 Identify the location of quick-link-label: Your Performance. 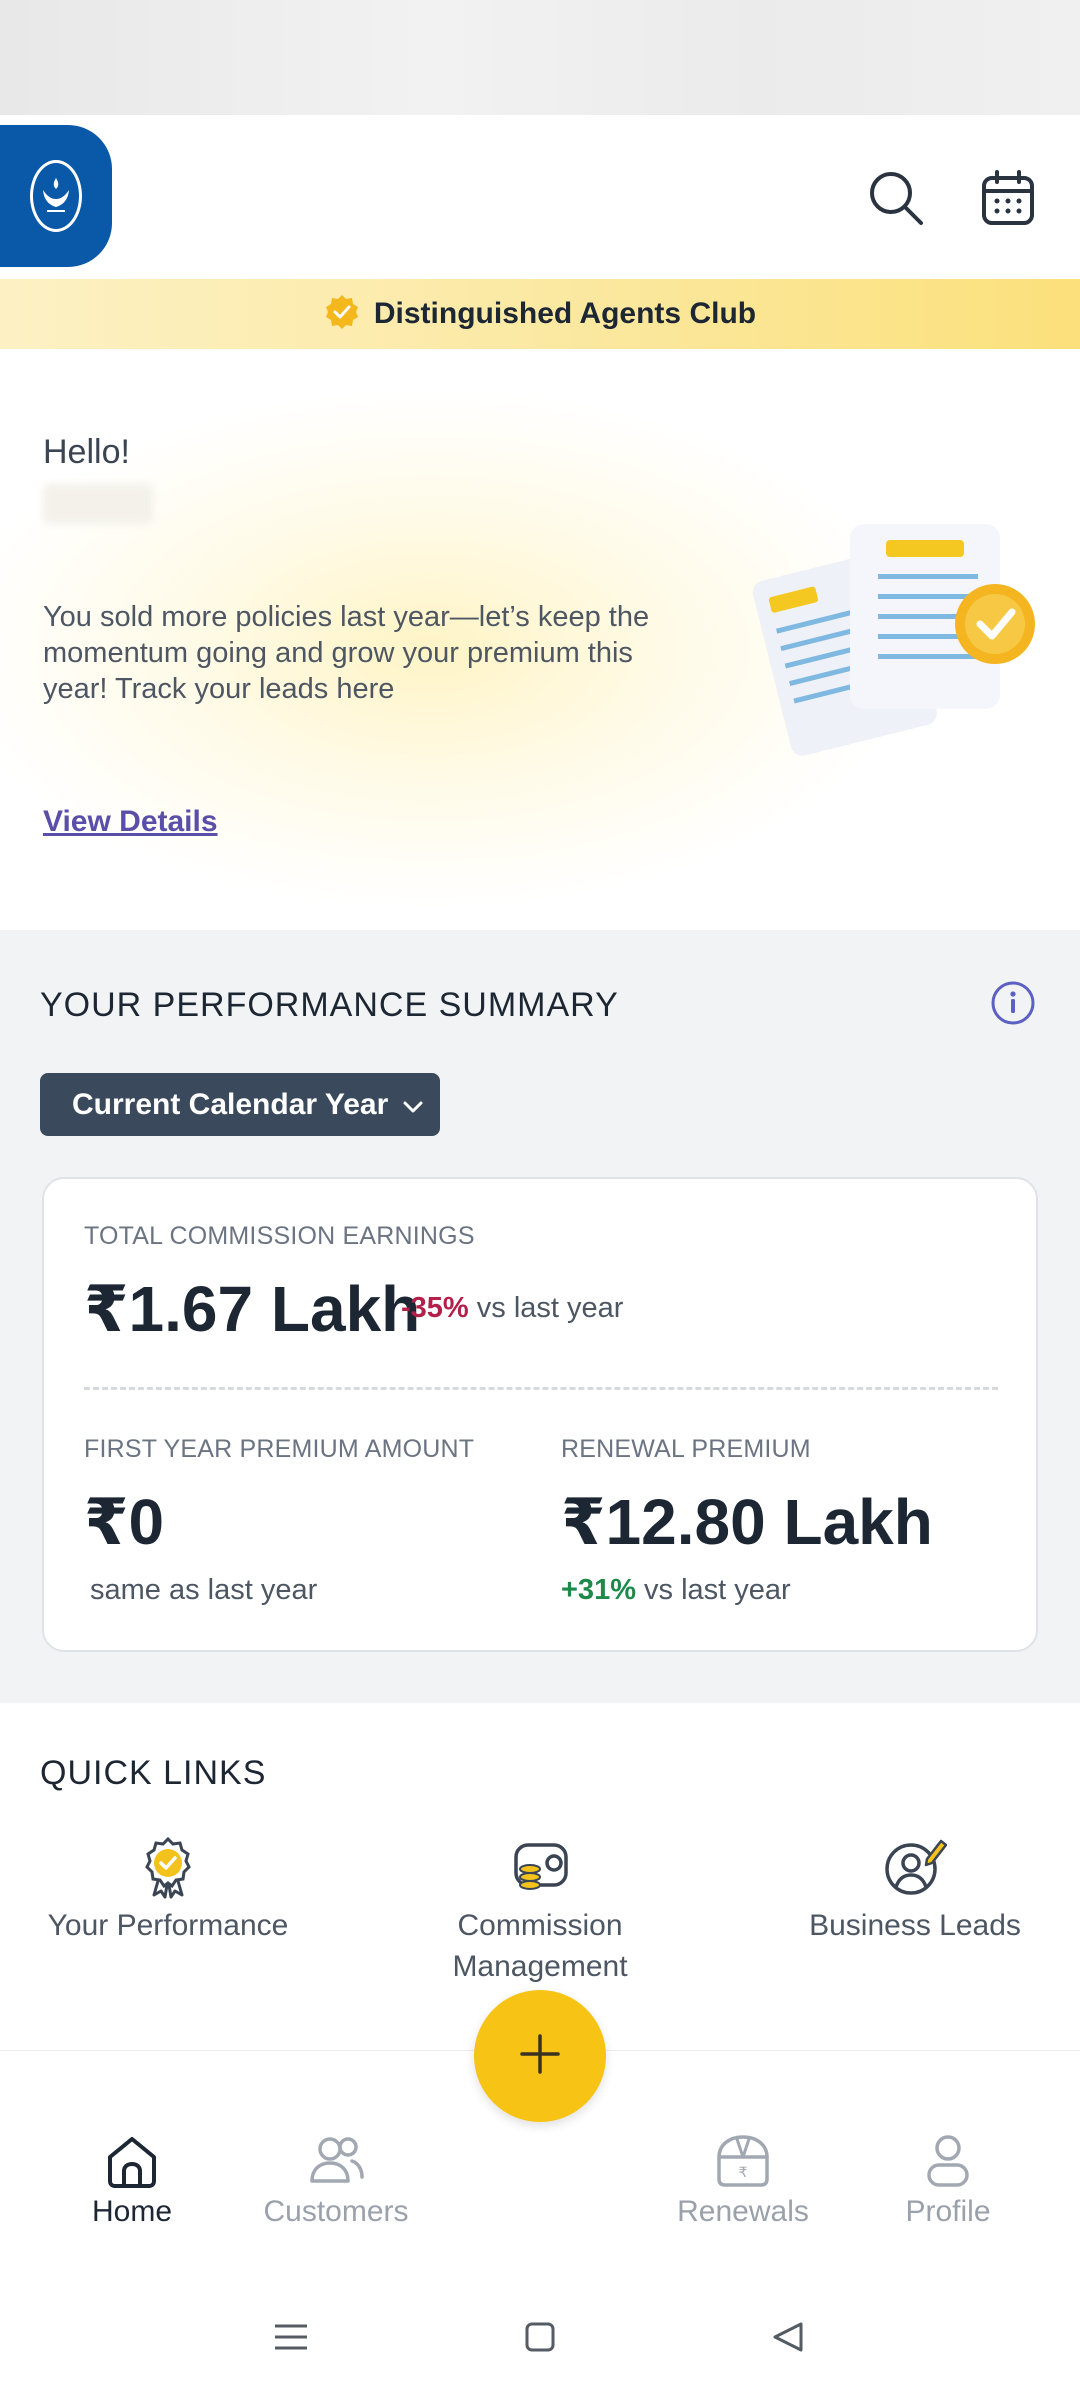
(168, 1925).